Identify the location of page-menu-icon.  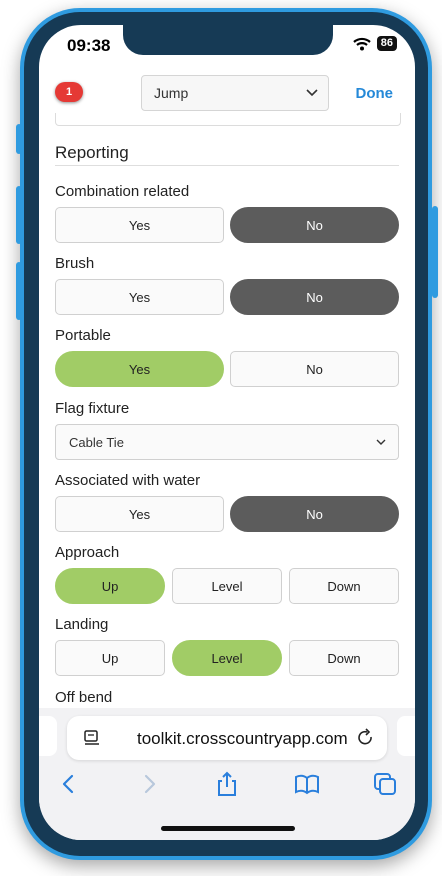
(92, 738).